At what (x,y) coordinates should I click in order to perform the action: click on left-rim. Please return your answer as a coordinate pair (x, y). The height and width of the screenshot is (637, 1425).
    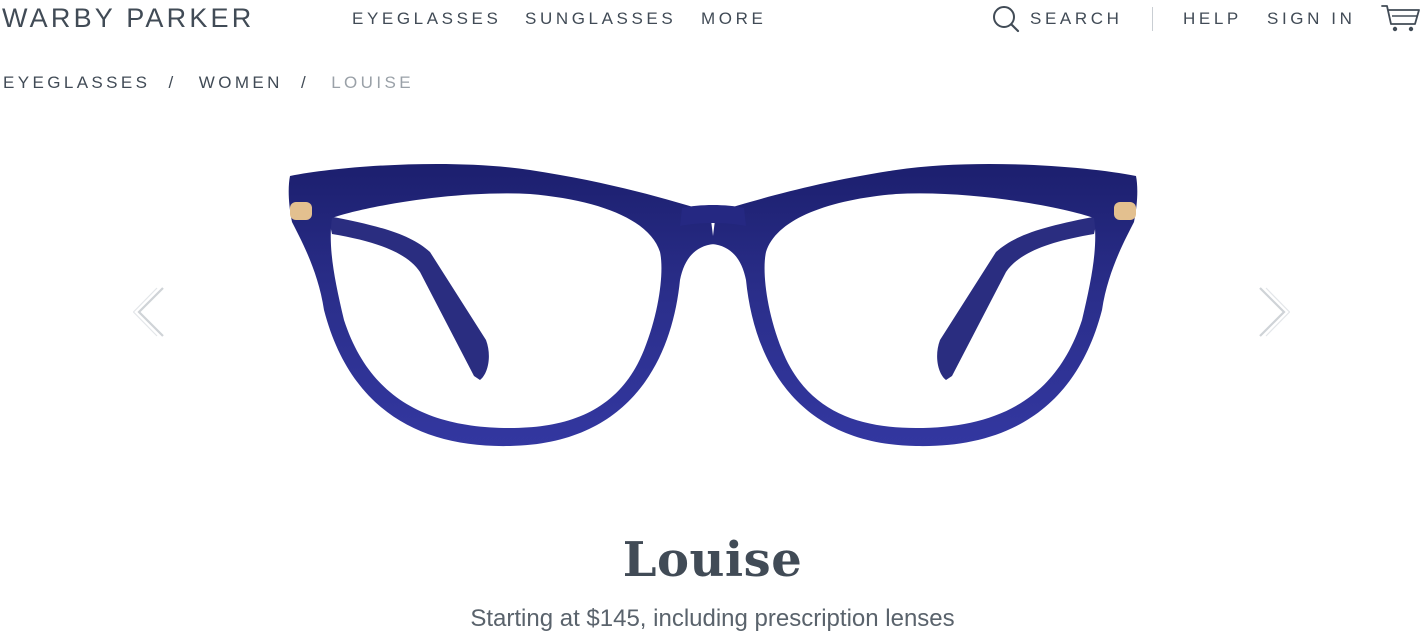
    Looking at the image, I should click on (501, 305).